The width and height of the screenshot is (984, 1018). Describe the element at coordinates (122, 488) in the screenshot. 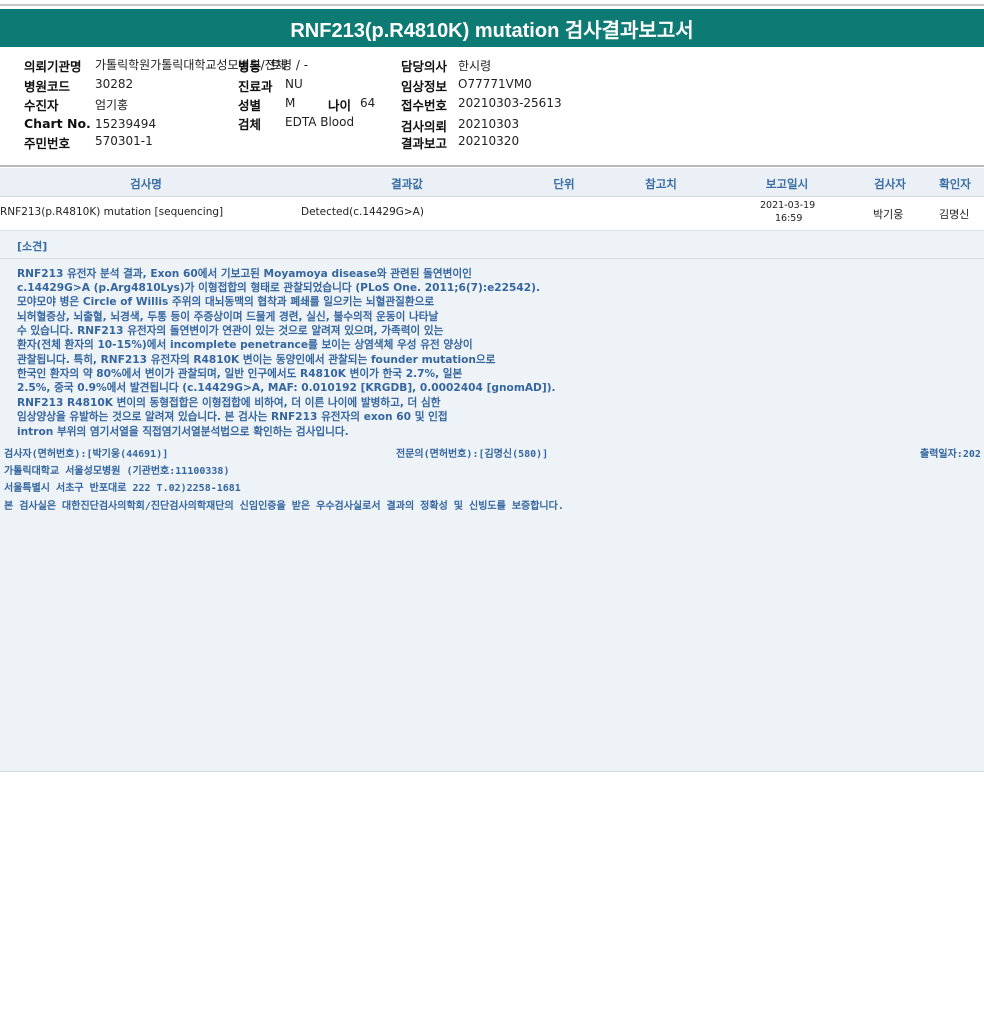

I see `address-info: 서울특별시 서초구 반포대로 222 T.02)2258-1681` at that location.